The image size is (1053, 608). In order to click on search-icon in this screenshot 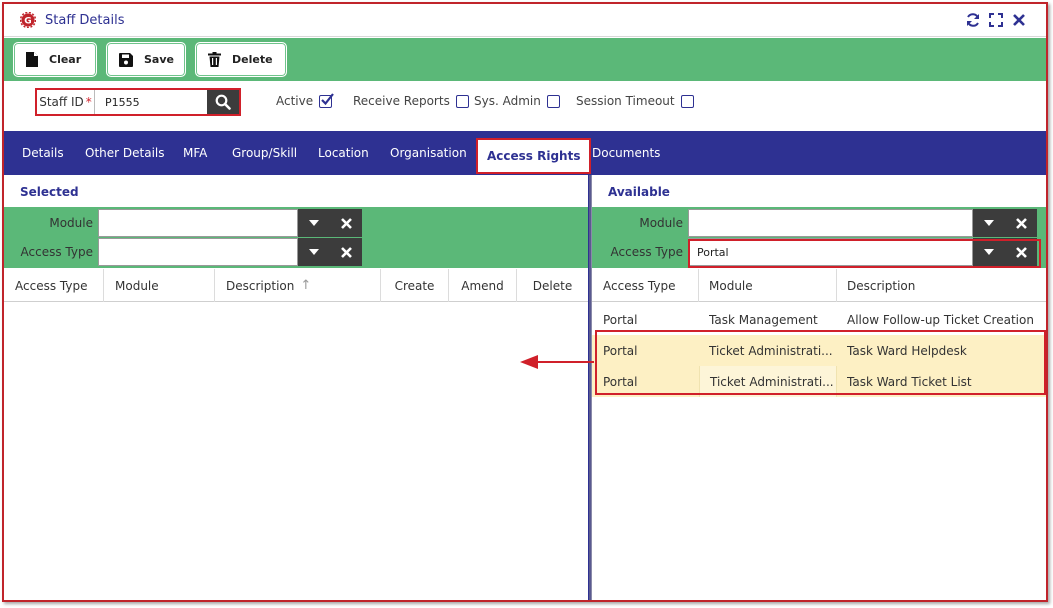, I will do `click(223, 102)`.